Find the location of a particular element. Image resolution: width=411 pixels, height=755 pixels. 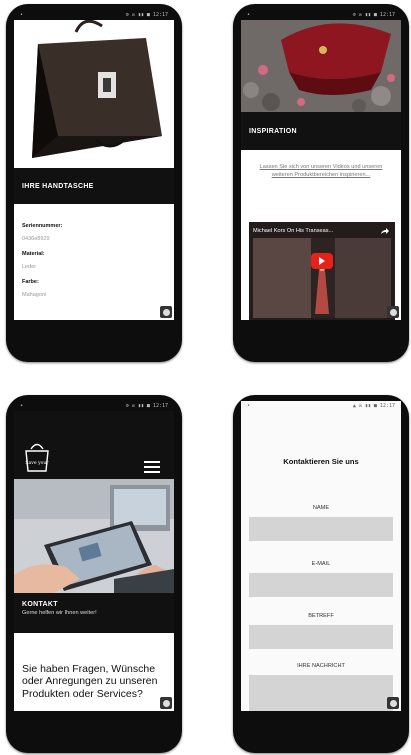

section-title-bar: IHRE HANDTASCHE is located at coordinates (94, 186).